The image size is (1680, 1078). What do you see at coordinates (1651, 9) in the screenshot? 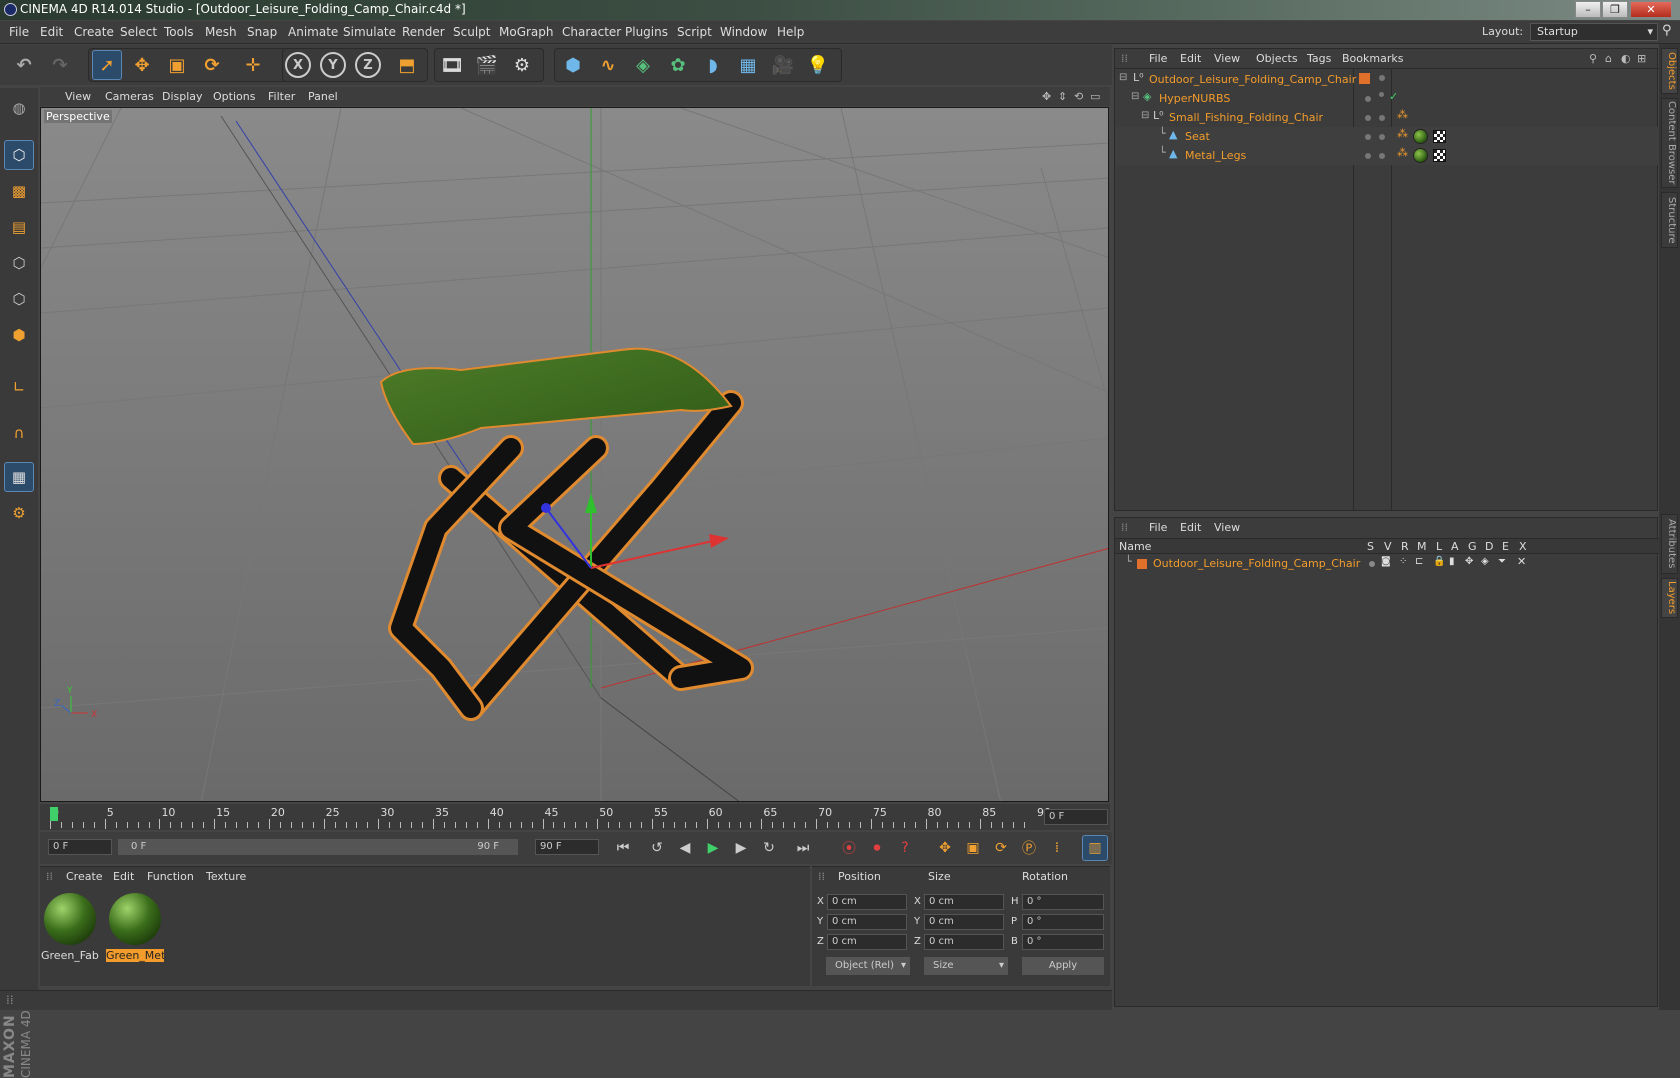
I see `close-button: ✕` at bounding box center [1651, 9].